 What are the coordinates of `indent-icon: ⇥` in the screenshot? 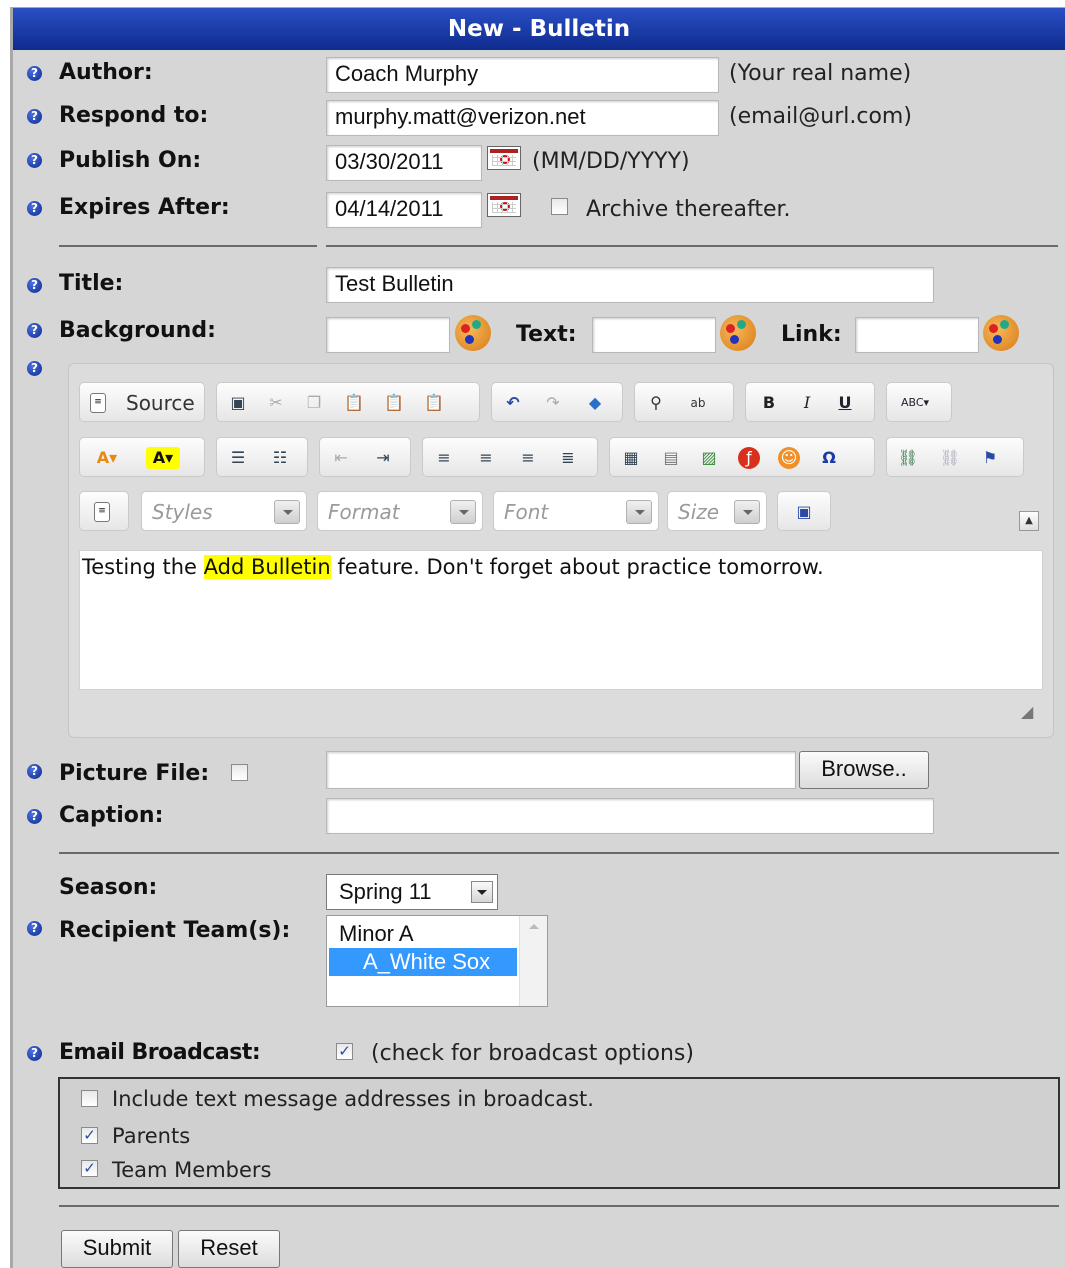 It's located at (383, 458).